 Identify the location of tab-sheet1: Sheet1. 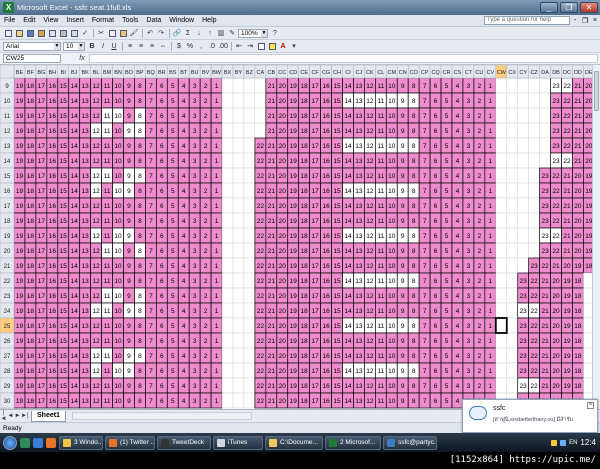
(48, 416).